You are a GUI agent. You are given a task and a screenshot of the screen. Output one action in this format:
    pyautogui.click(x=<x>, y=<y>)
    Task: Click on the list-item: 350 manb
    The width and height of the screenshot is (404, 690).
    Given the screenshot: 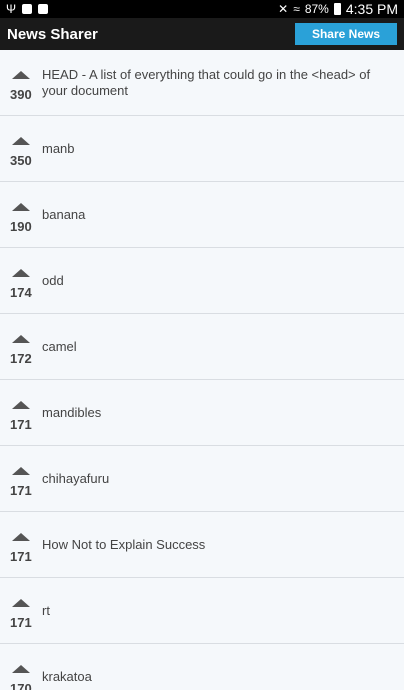 What is the action you would take?
    pyautogui.click(x=202, y=149)
    